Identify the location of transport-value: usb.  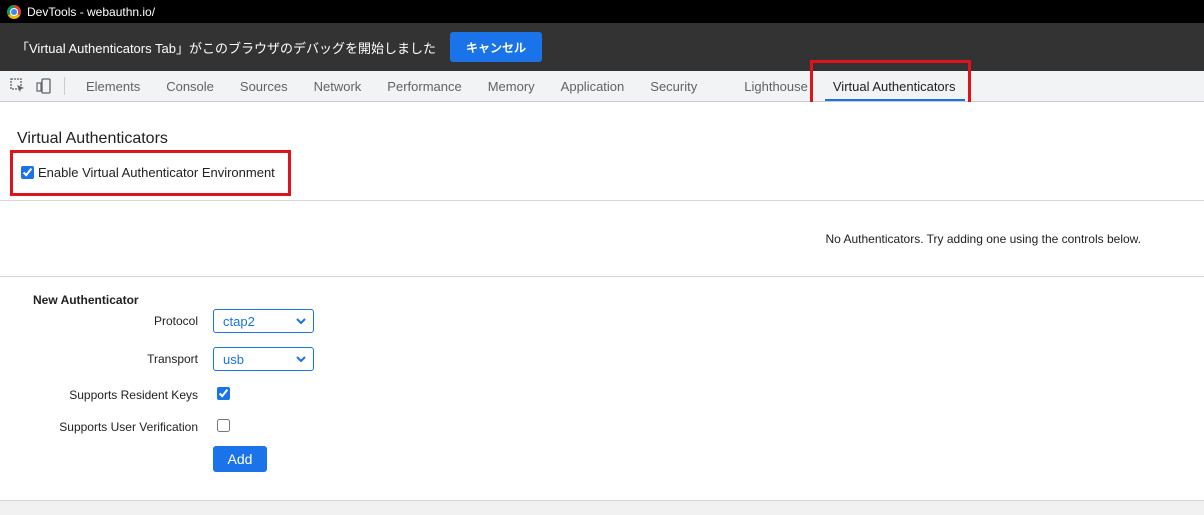
(233, 359).